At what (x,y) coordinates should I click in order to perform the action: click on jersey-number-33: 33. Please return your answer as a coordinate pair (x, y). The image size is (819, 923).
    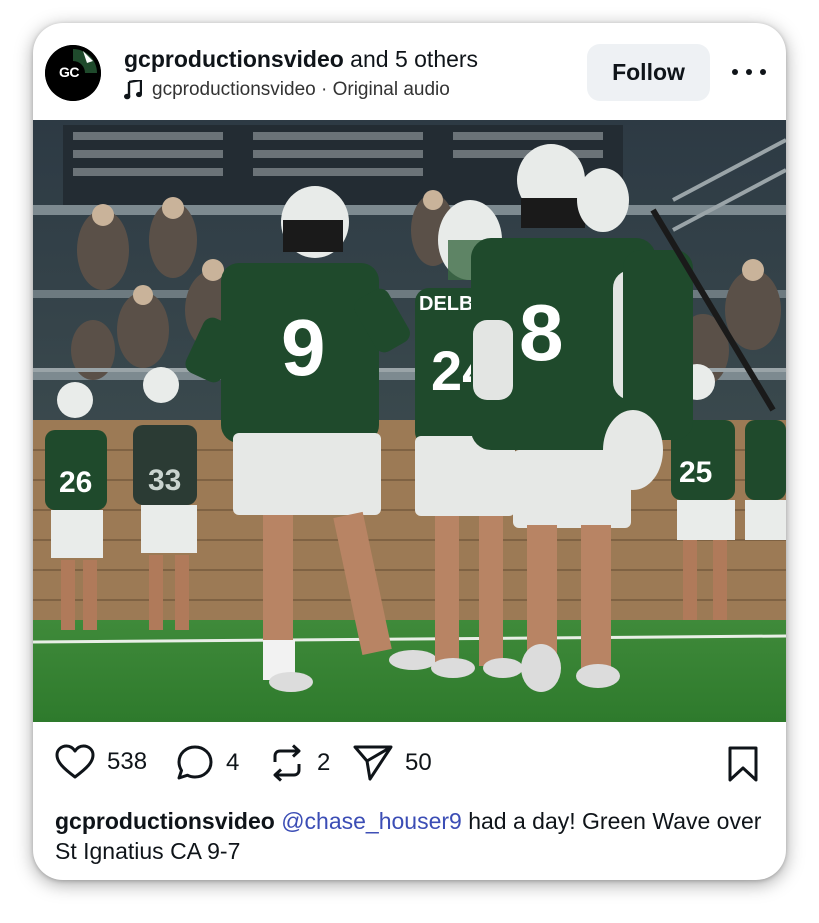
    Looking at the image, I should click on (164, 480).